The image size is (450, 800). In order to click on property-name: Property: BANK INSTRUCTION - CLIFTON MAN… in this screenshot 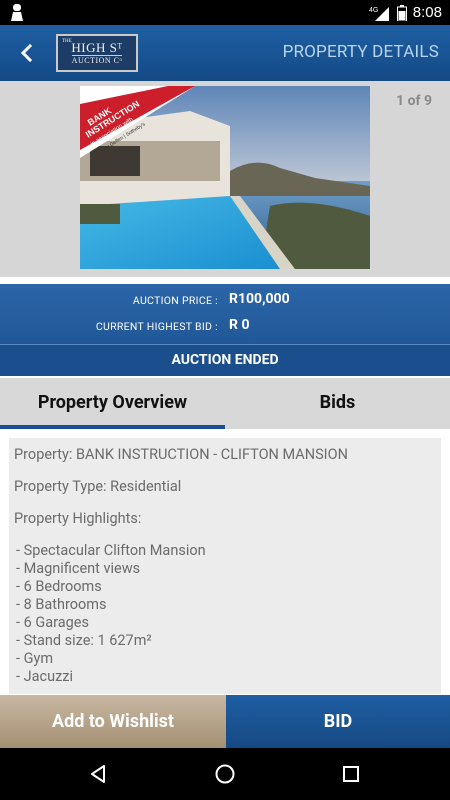, I will do `click(181, 454)`.